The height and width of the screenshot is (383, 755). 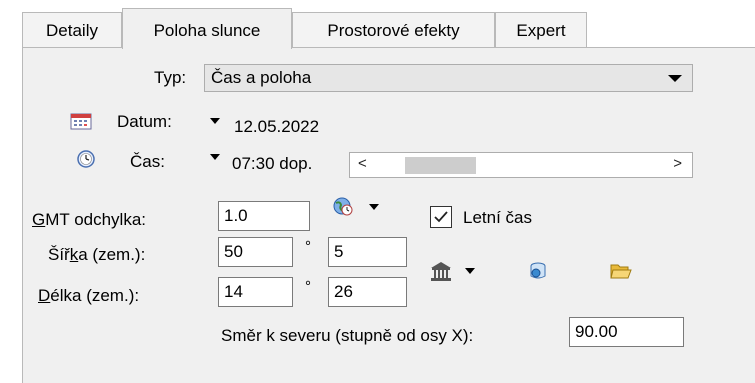 I want to click on tab-label: Prostorové efekty, so click(x=393, y=30).